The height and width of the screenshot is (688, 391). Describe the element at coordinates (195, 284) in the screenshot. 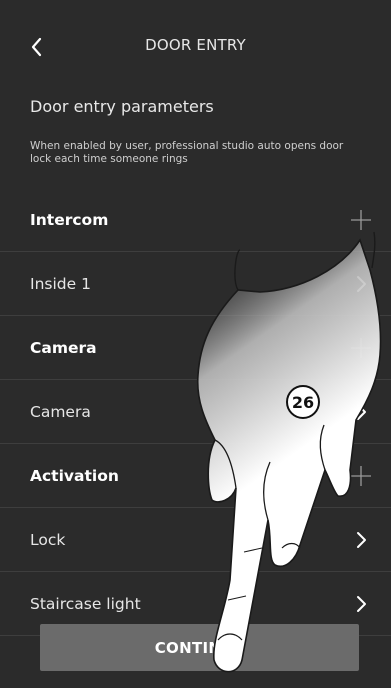

I see `list-item-inside-1: Inside 1` at that location.